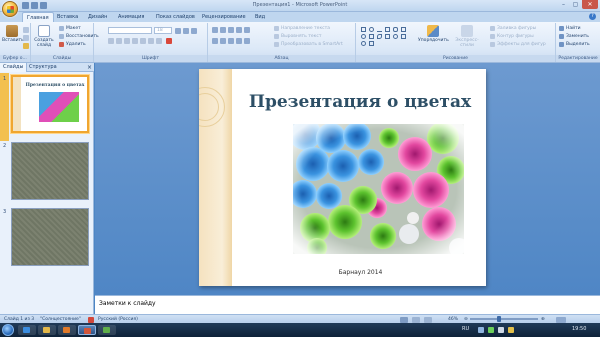 The height and width of the screenshot is (337, 600). I want to click on quick-styles-button: Экспресс-стили, so click(467, 36).